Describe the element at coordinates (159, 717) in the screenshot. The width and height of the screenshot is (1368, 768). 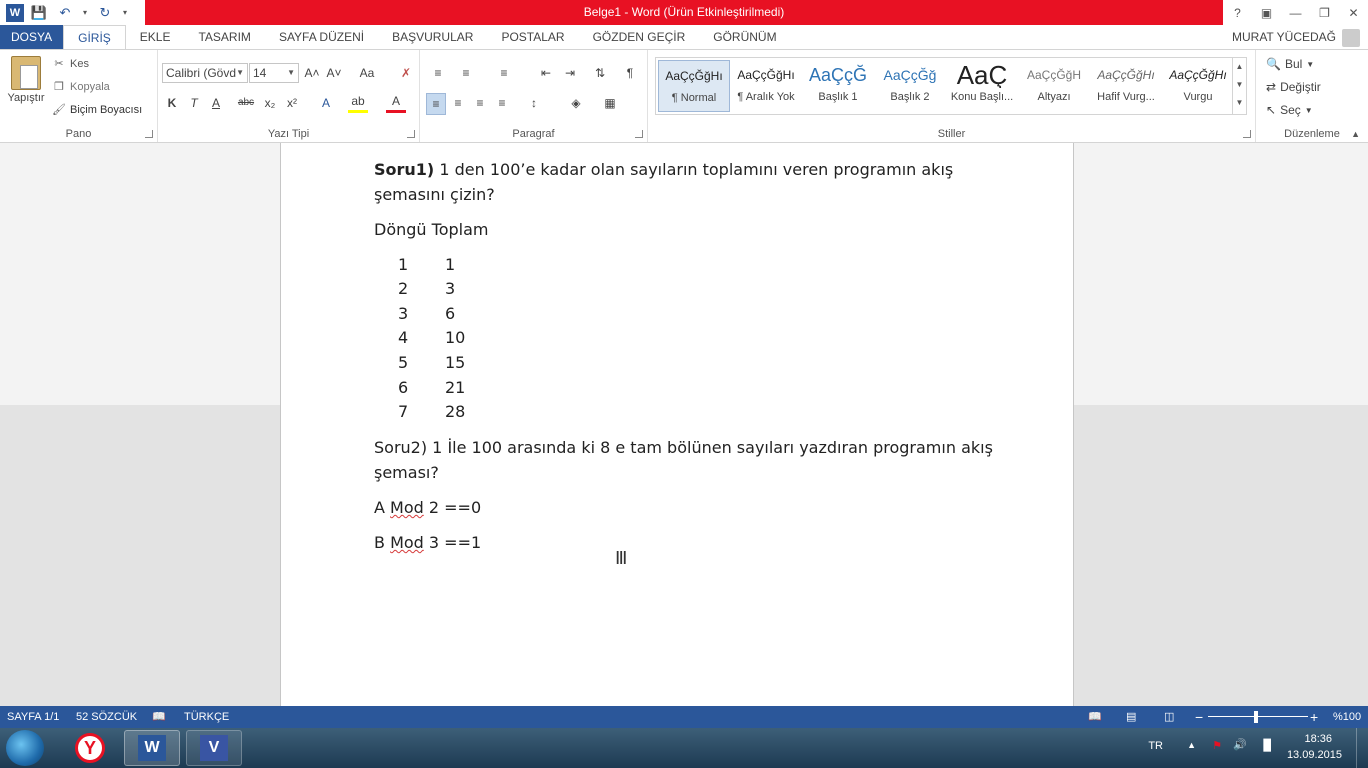
I see `proofing-icon: 📖` at that location.